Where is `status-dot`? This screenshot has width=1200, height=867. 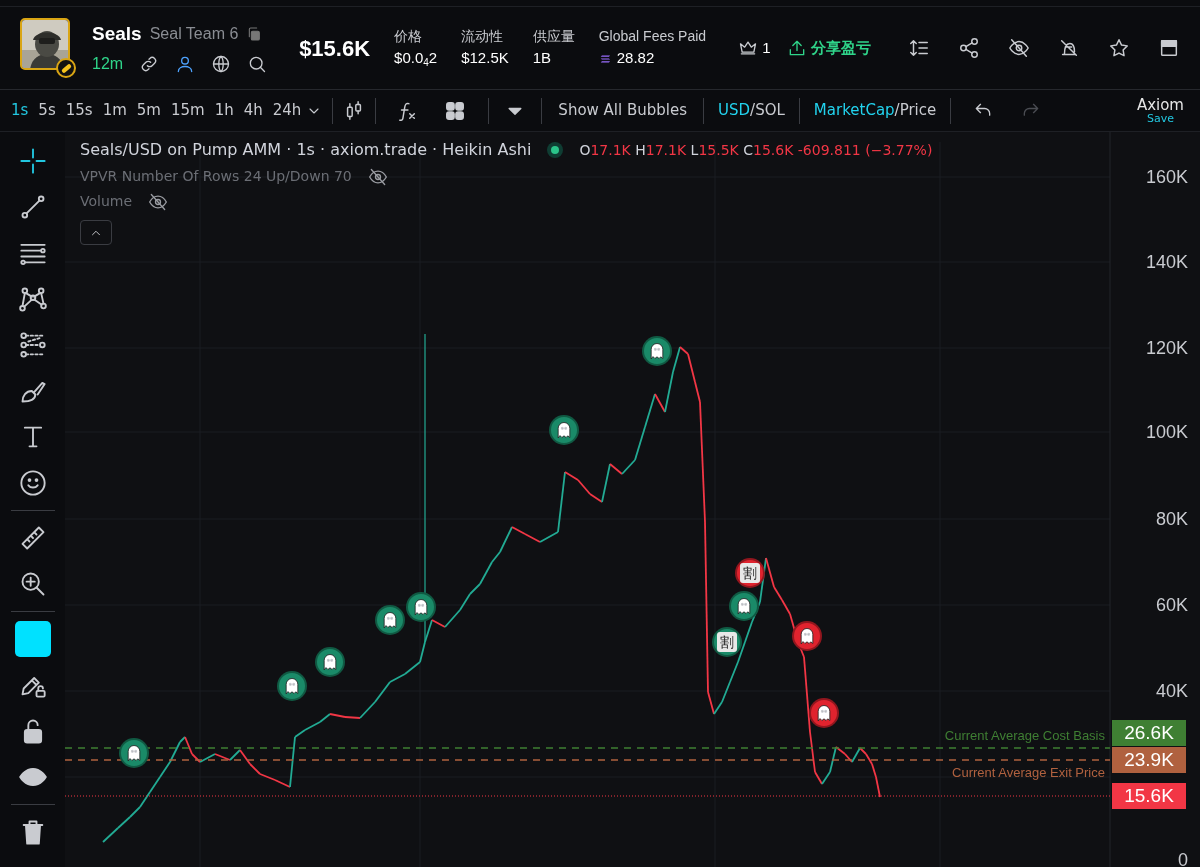 status-dot is located at coordinates (555, 150).